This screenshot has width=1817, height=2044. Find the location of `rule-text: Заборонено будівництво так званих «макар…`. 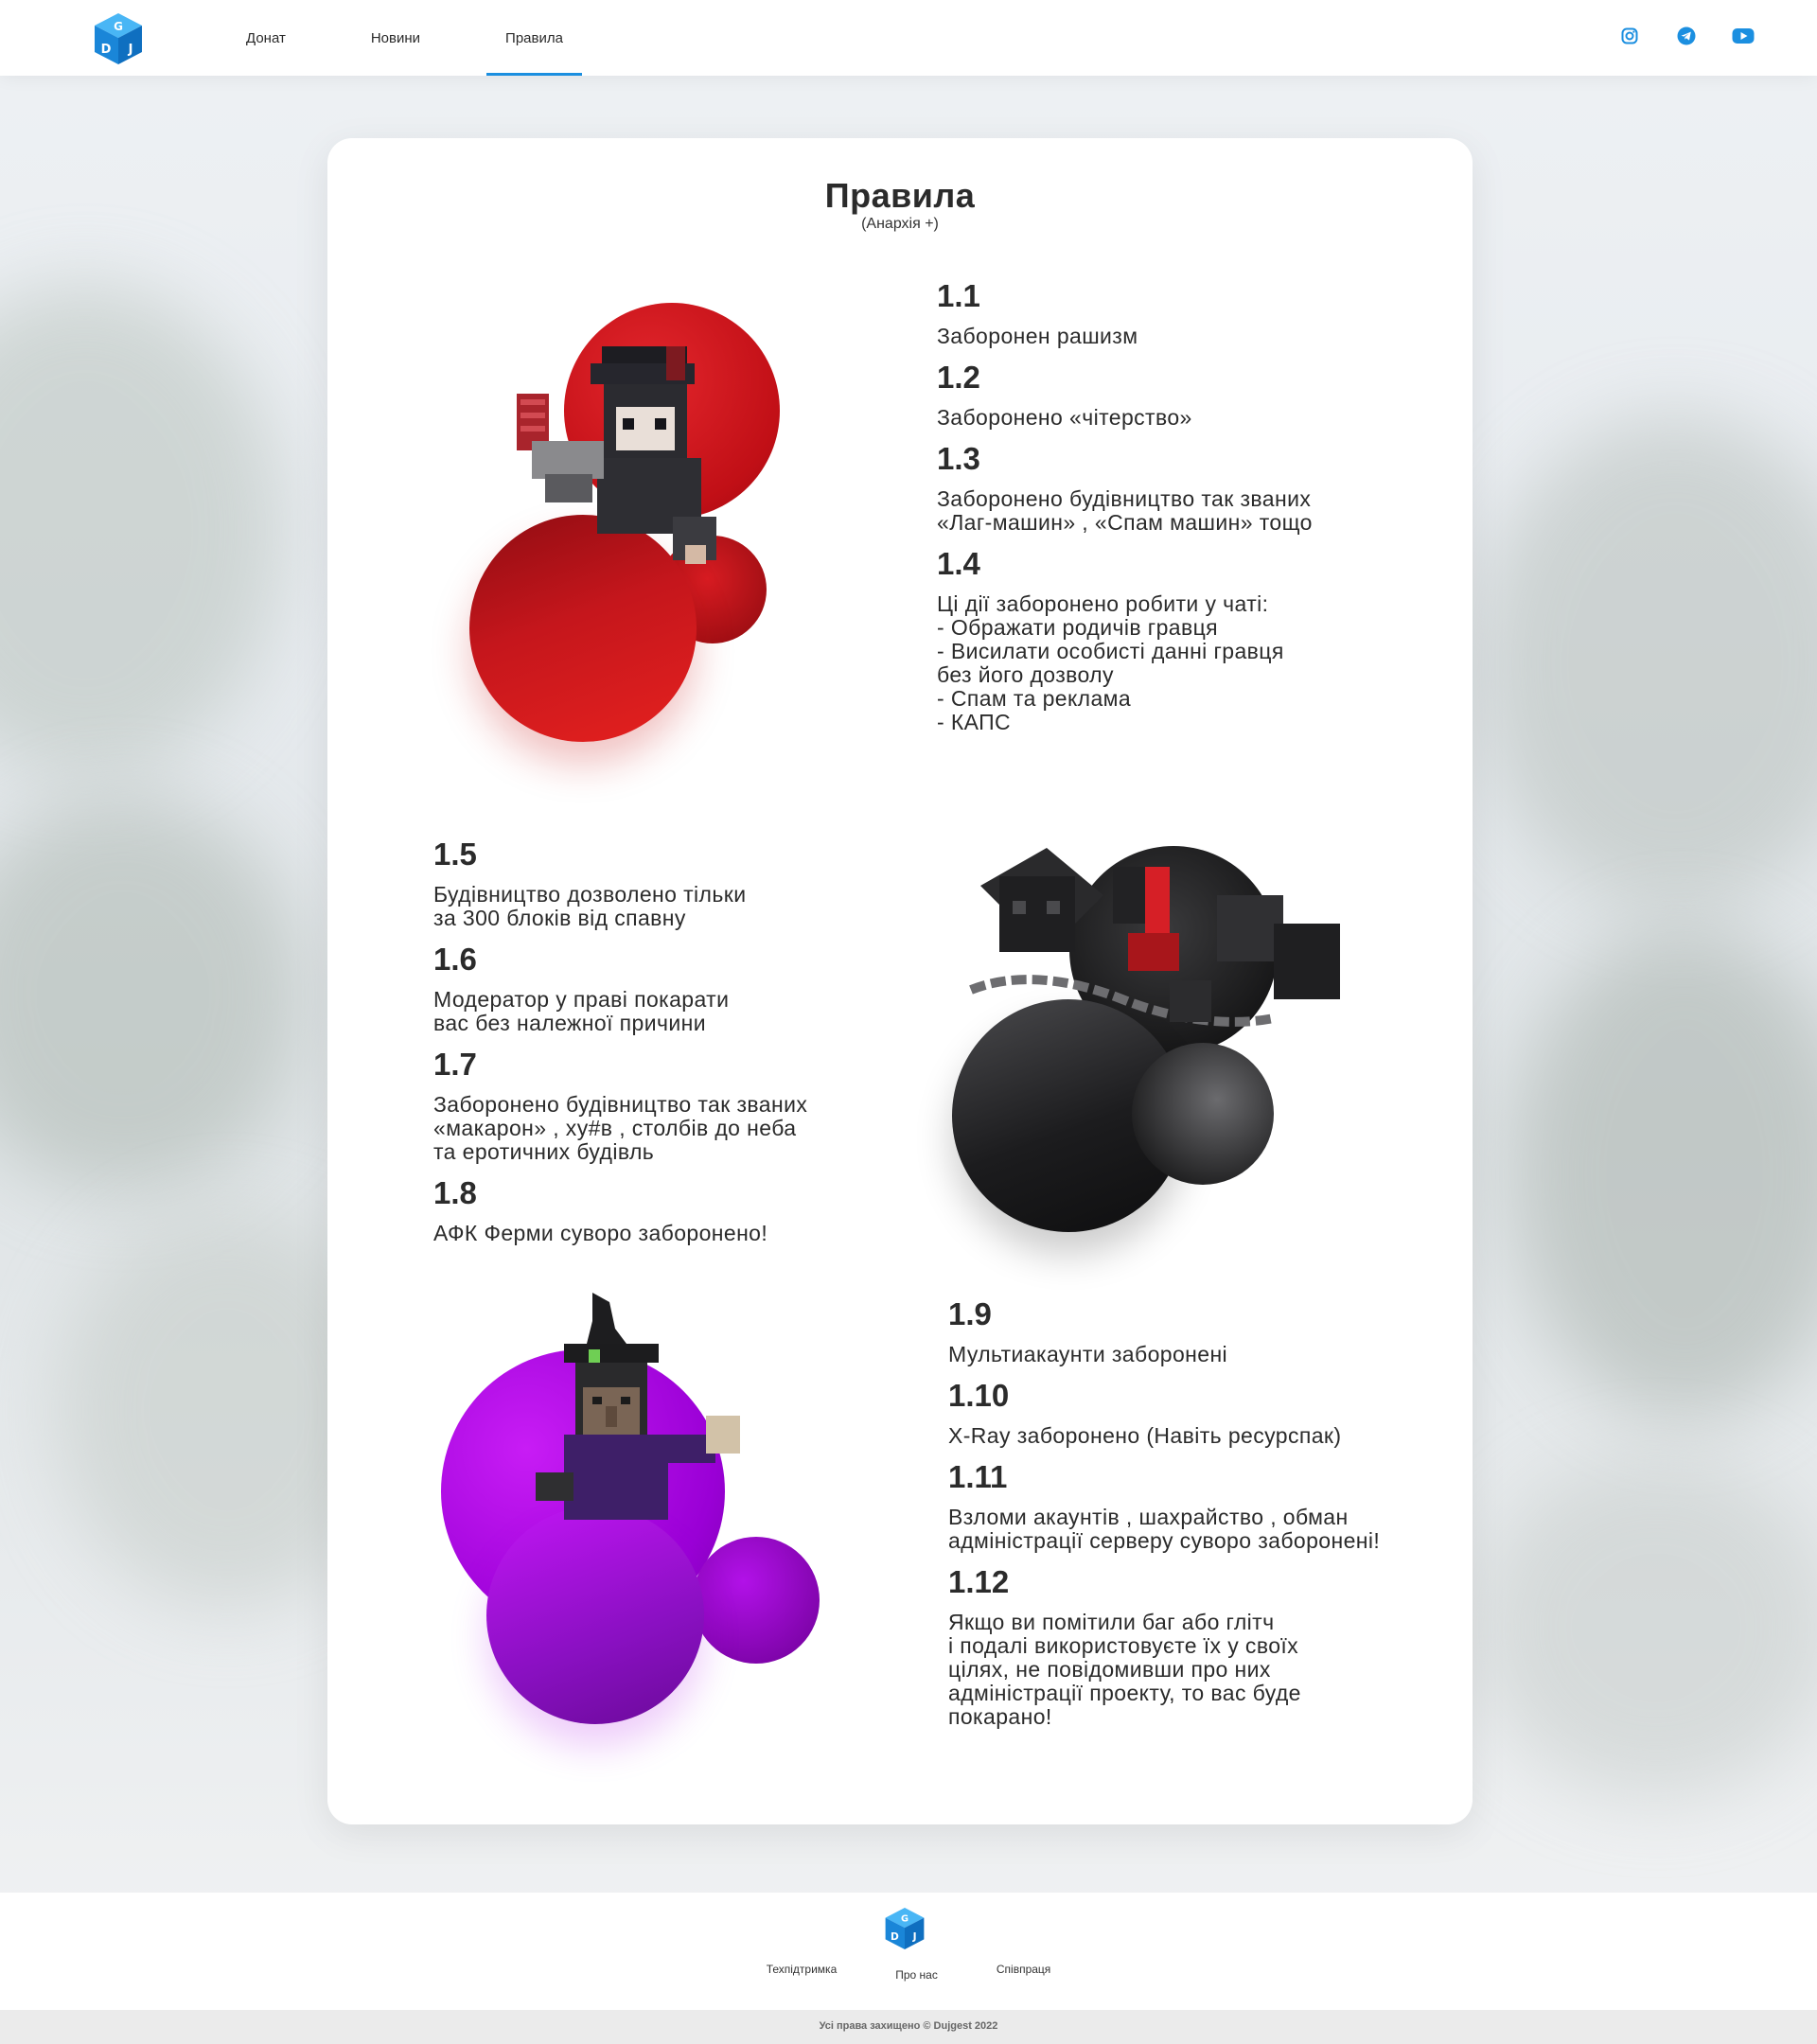

rule-text: Заборонено будівництво так званих «макар… is located at coordinates (620, 1128).